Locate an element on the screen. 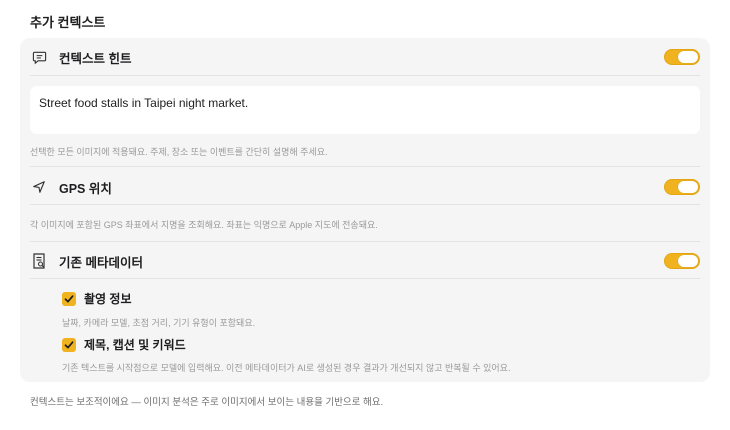 This screenshot has height=430, width=730. metadata-label: 기존 메타데이터 is located at coordinates (101, 262).